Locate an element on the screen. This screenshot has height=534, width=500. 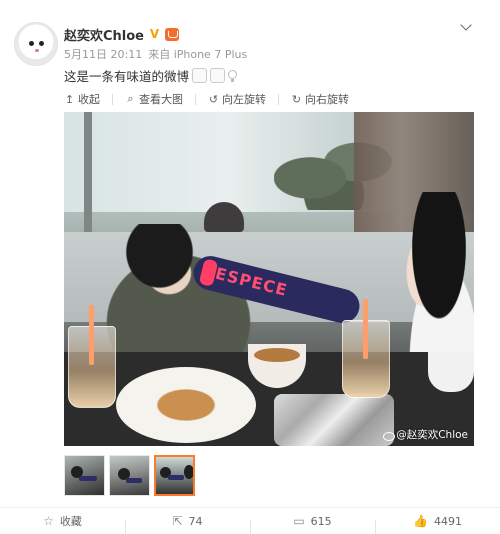
photo-foil is located at coordinates (334, 420).